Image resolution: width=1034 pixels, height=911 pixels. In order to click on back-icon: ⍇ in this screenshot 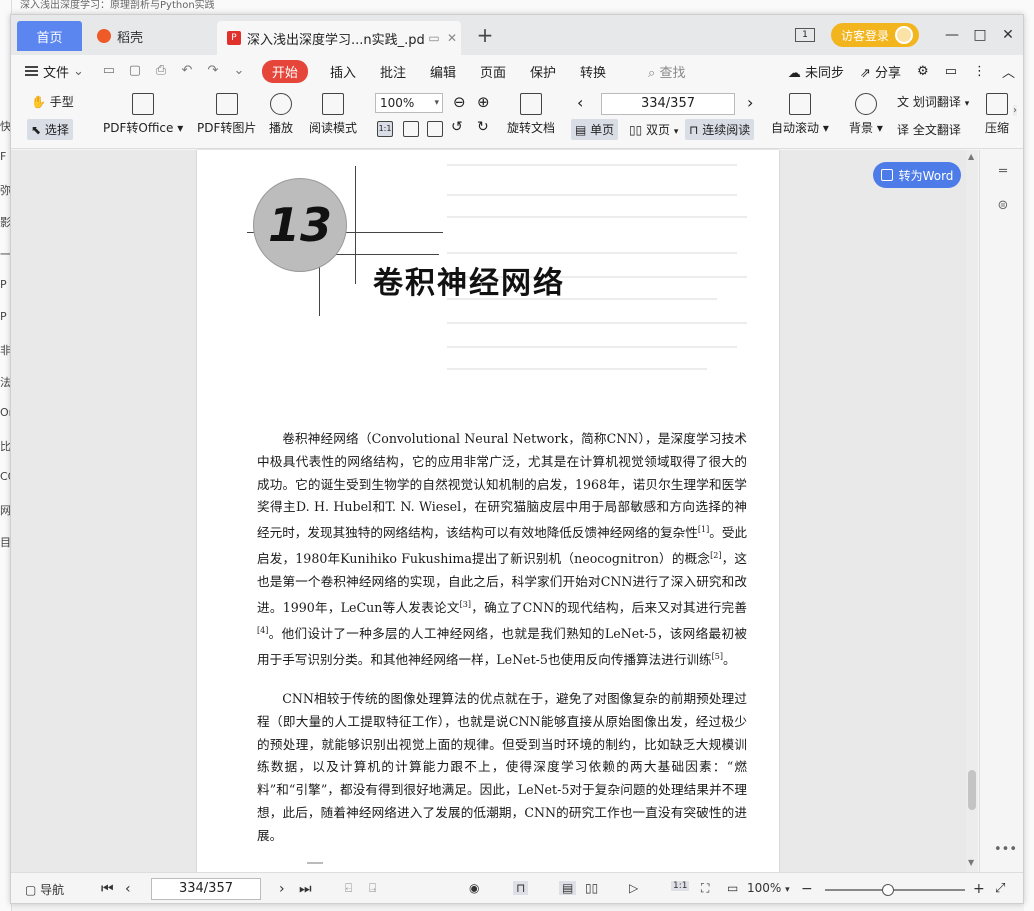, I will do `click(348, 888)`.